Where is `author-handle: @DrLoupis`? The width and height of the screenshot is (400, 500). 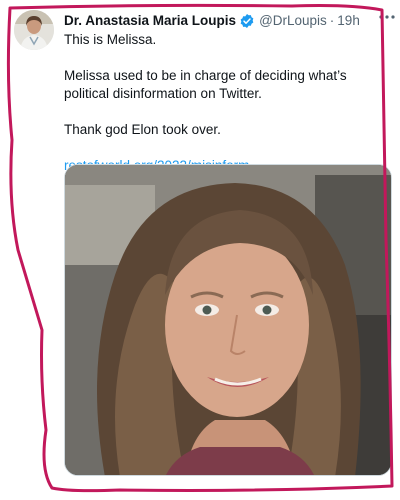 author-handle: @DrLoupis is located at coordinates (293, 21).